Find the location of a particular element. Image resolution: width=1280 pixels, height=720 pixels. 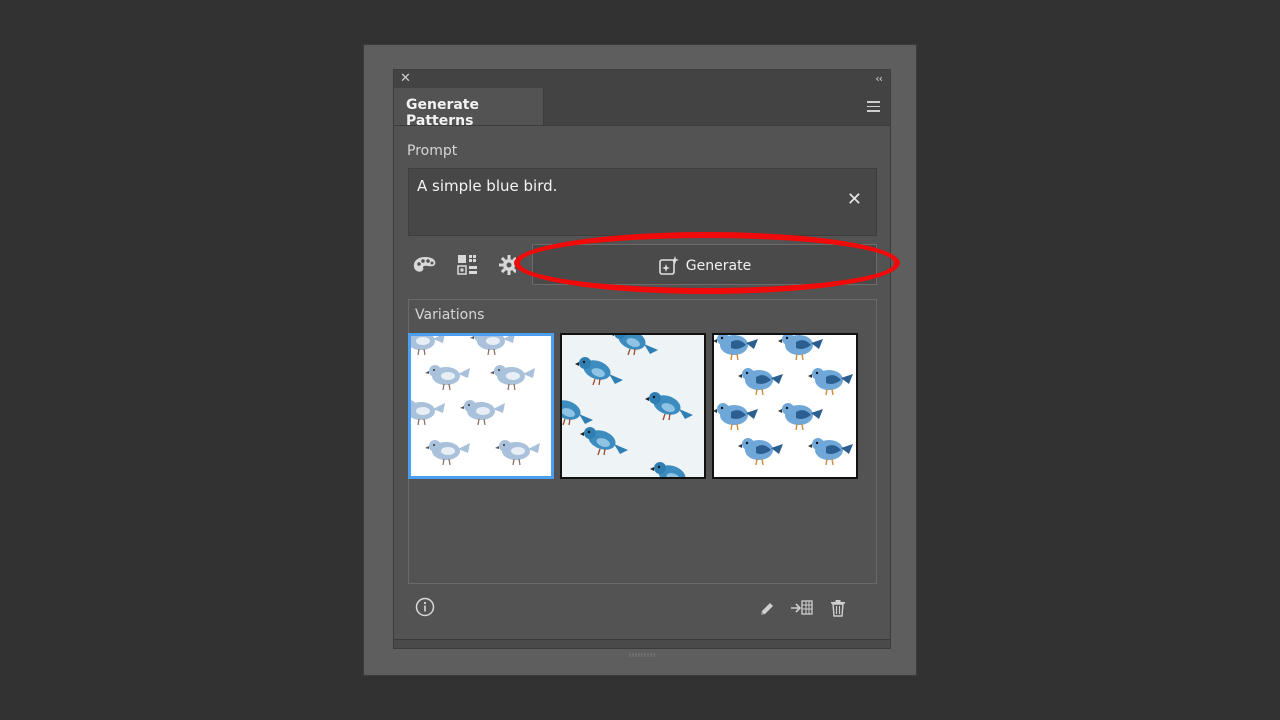

prompt-text: A simple blue bird. is located at coordinates (487, 186).